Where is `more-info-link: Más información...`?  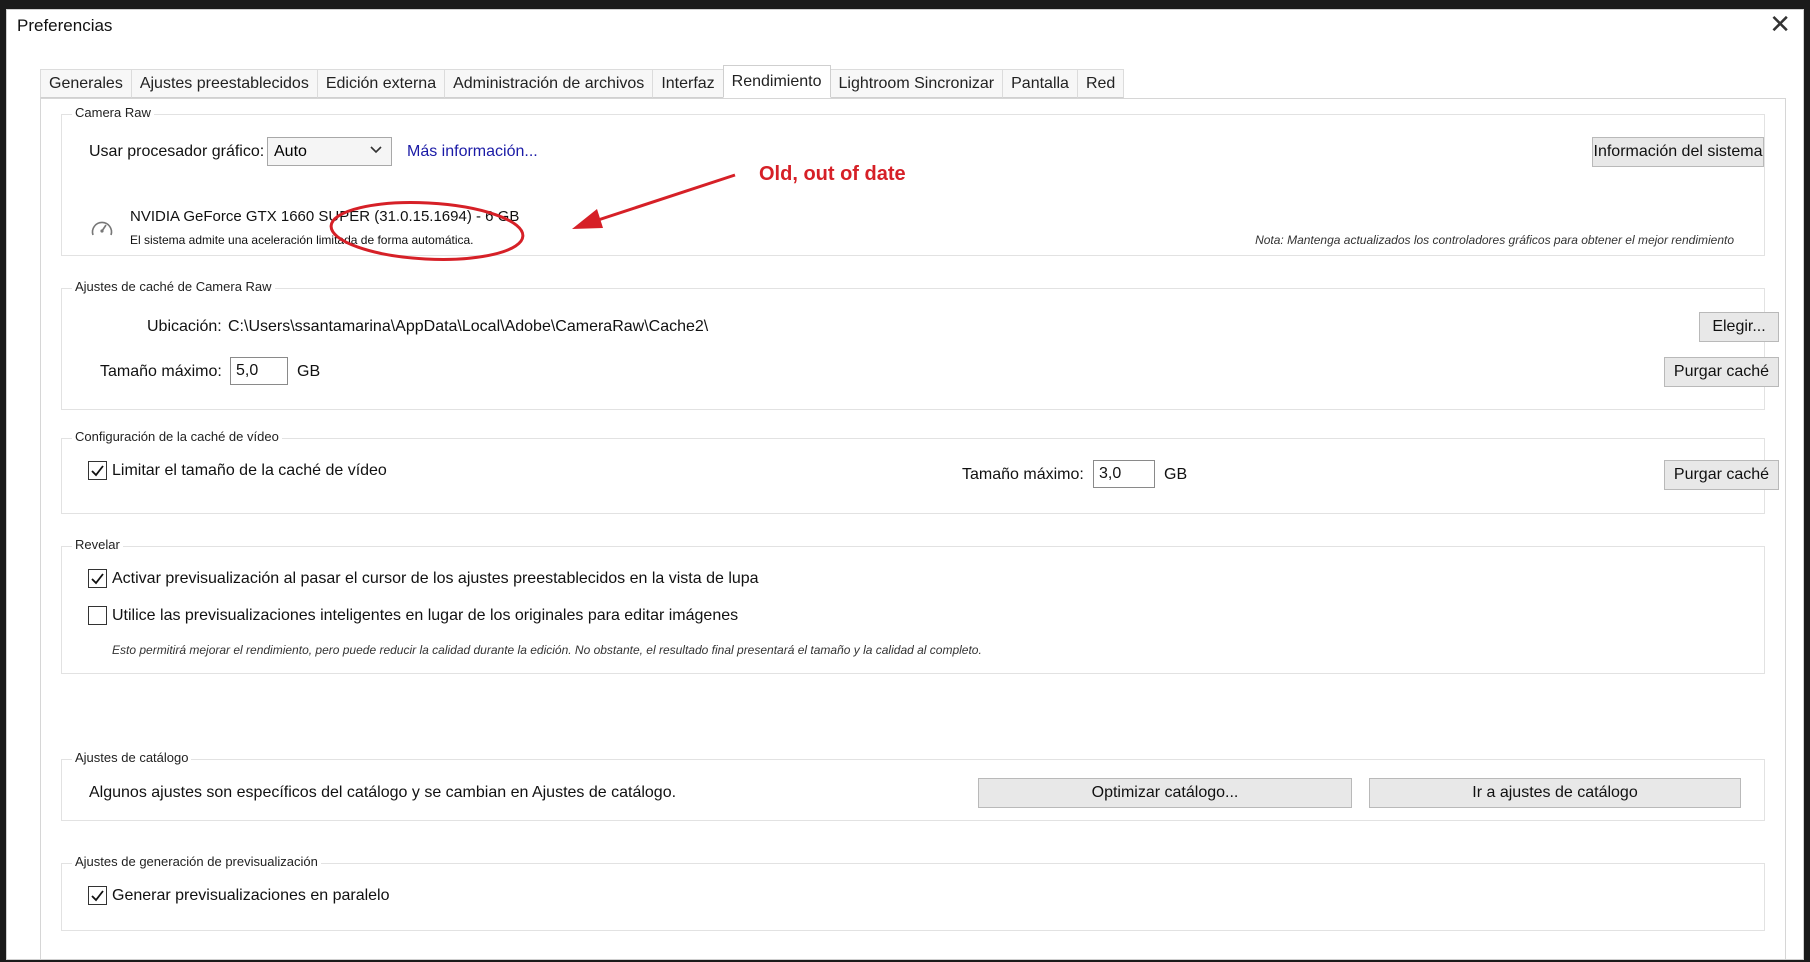 more-info-link: Más información... is located at coordinates (472, 152).